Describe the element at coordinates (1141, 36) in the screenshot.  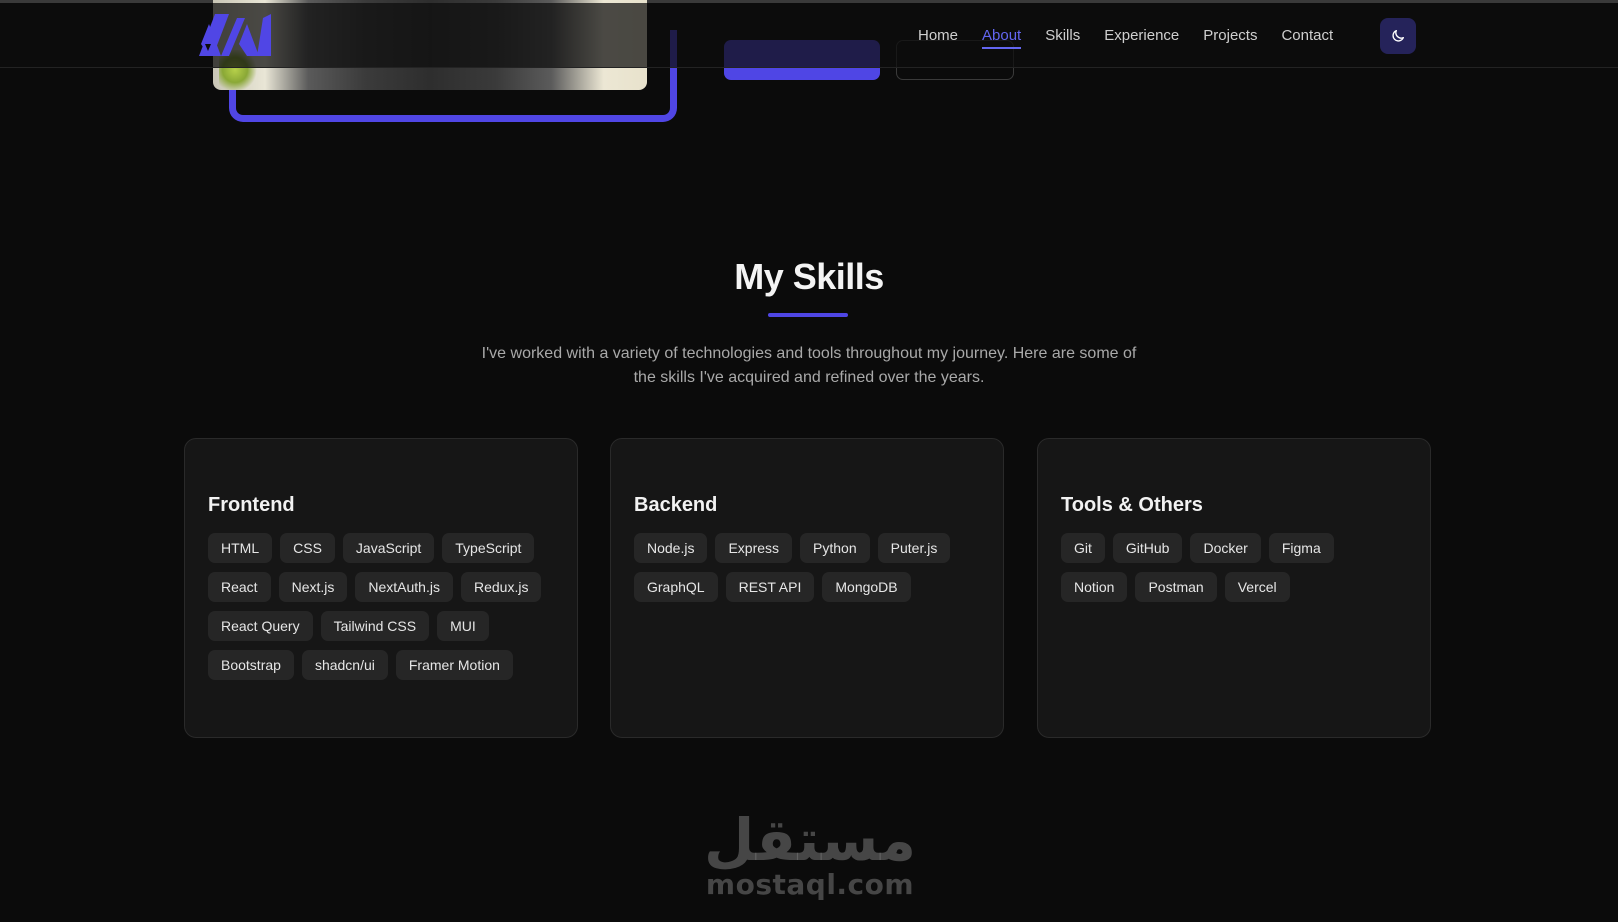
I see `nav-link-experience: Experience` at that location.